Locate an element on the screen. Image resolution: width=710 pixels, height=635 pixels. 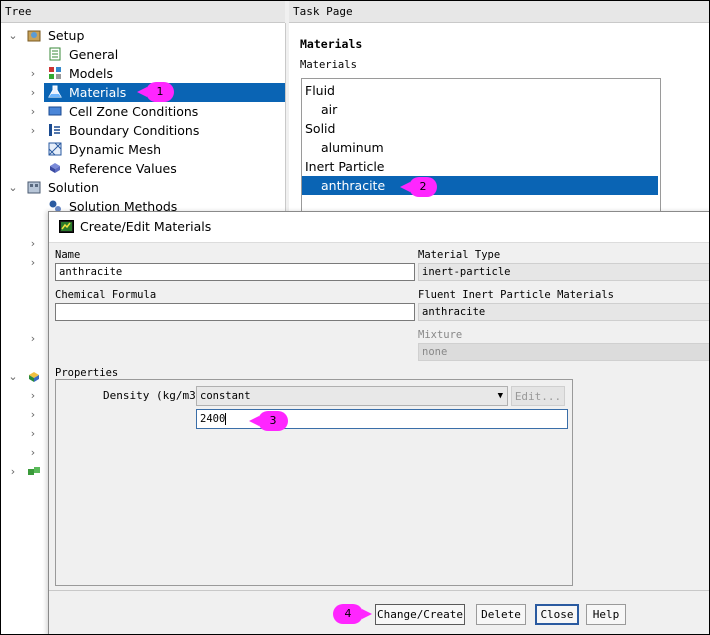
list-item-aluminum: aluminum is located at coordinates (480, 147).